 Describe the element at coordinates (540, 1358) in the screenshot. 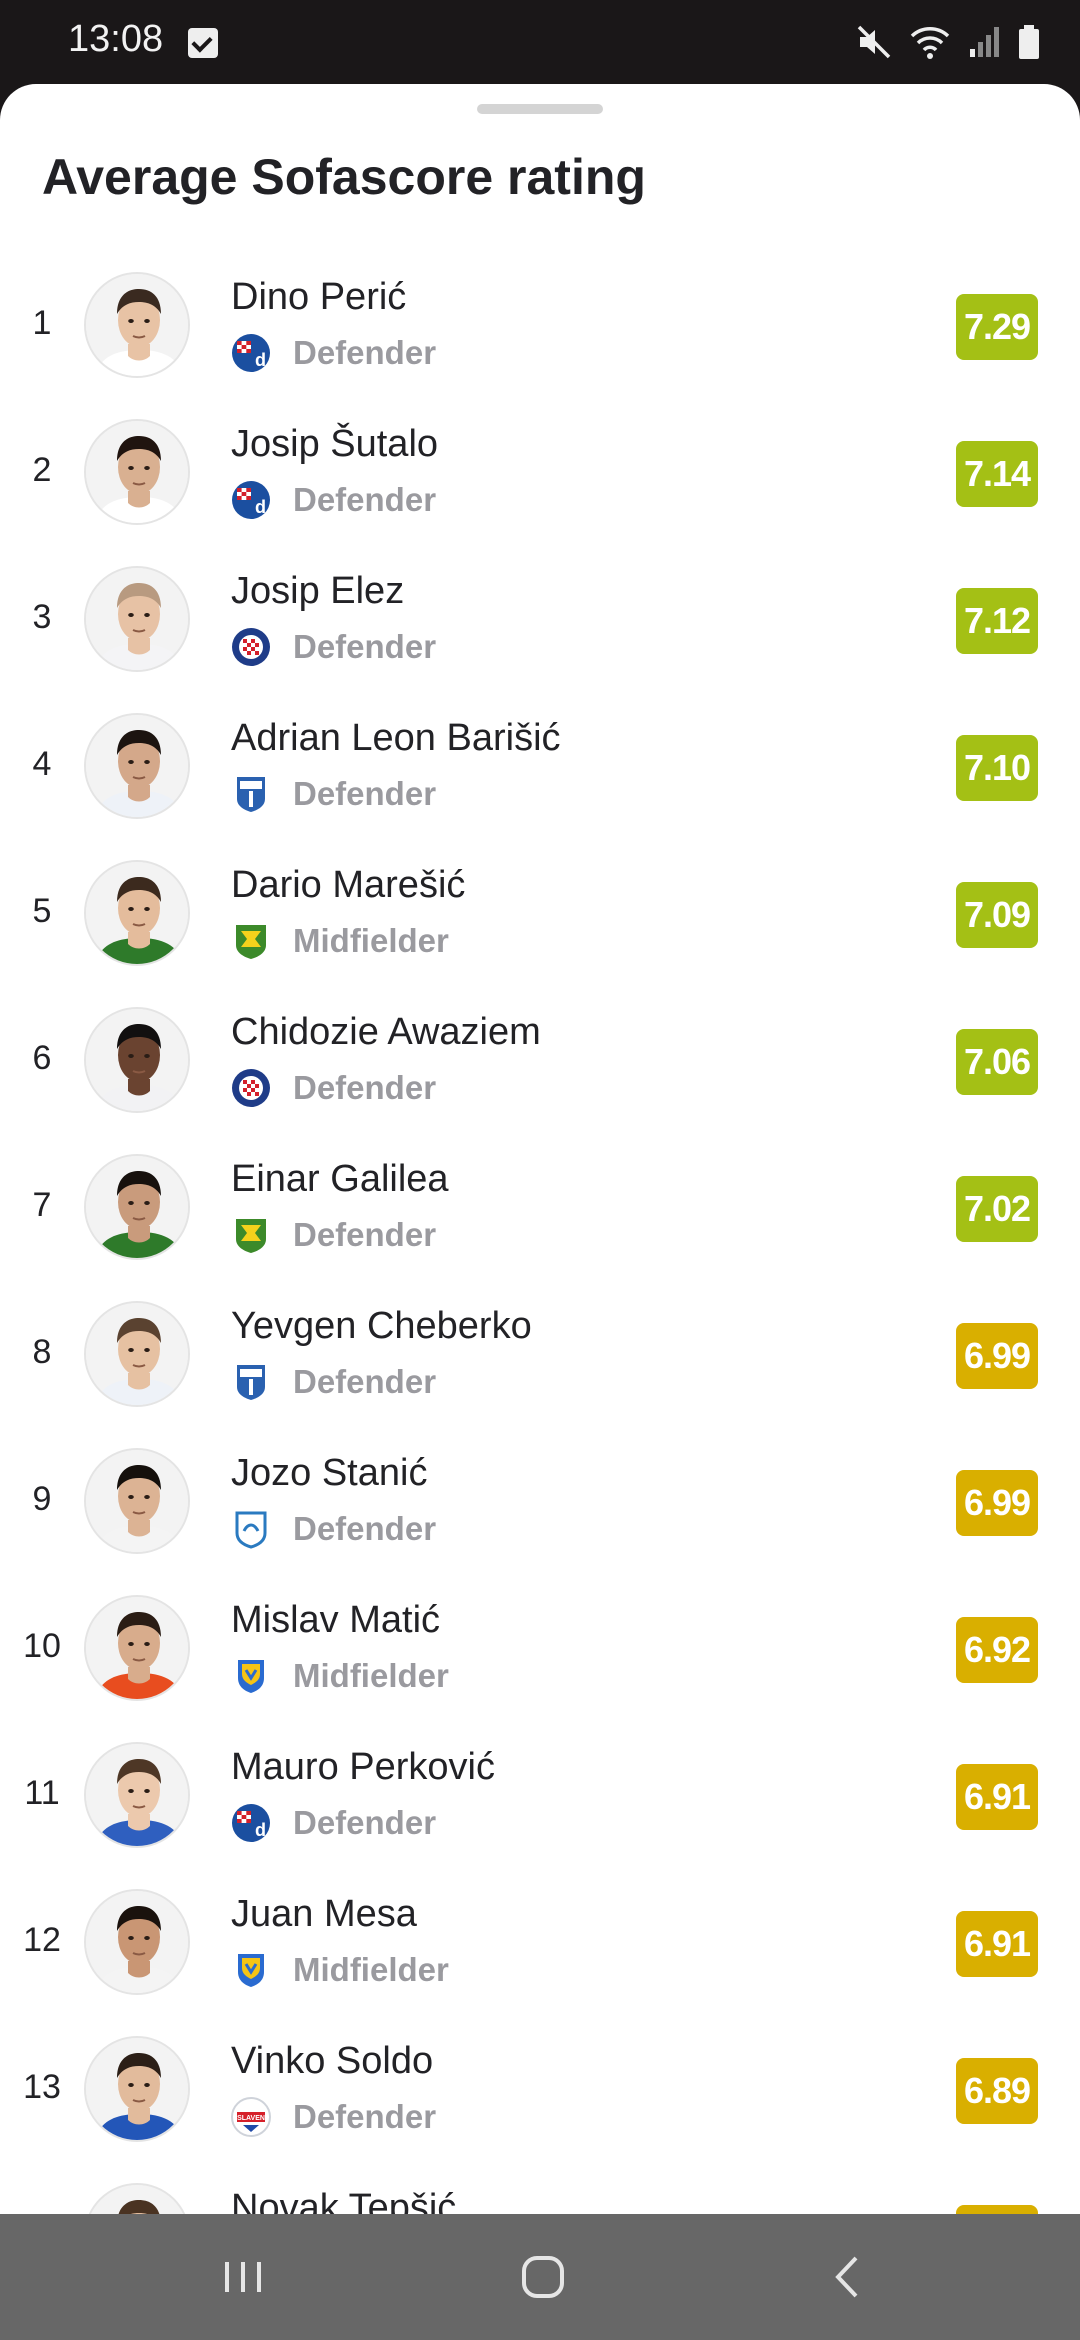

I see `player-row: 8 Yevgen Cheberko Defender 6.99` at that location.